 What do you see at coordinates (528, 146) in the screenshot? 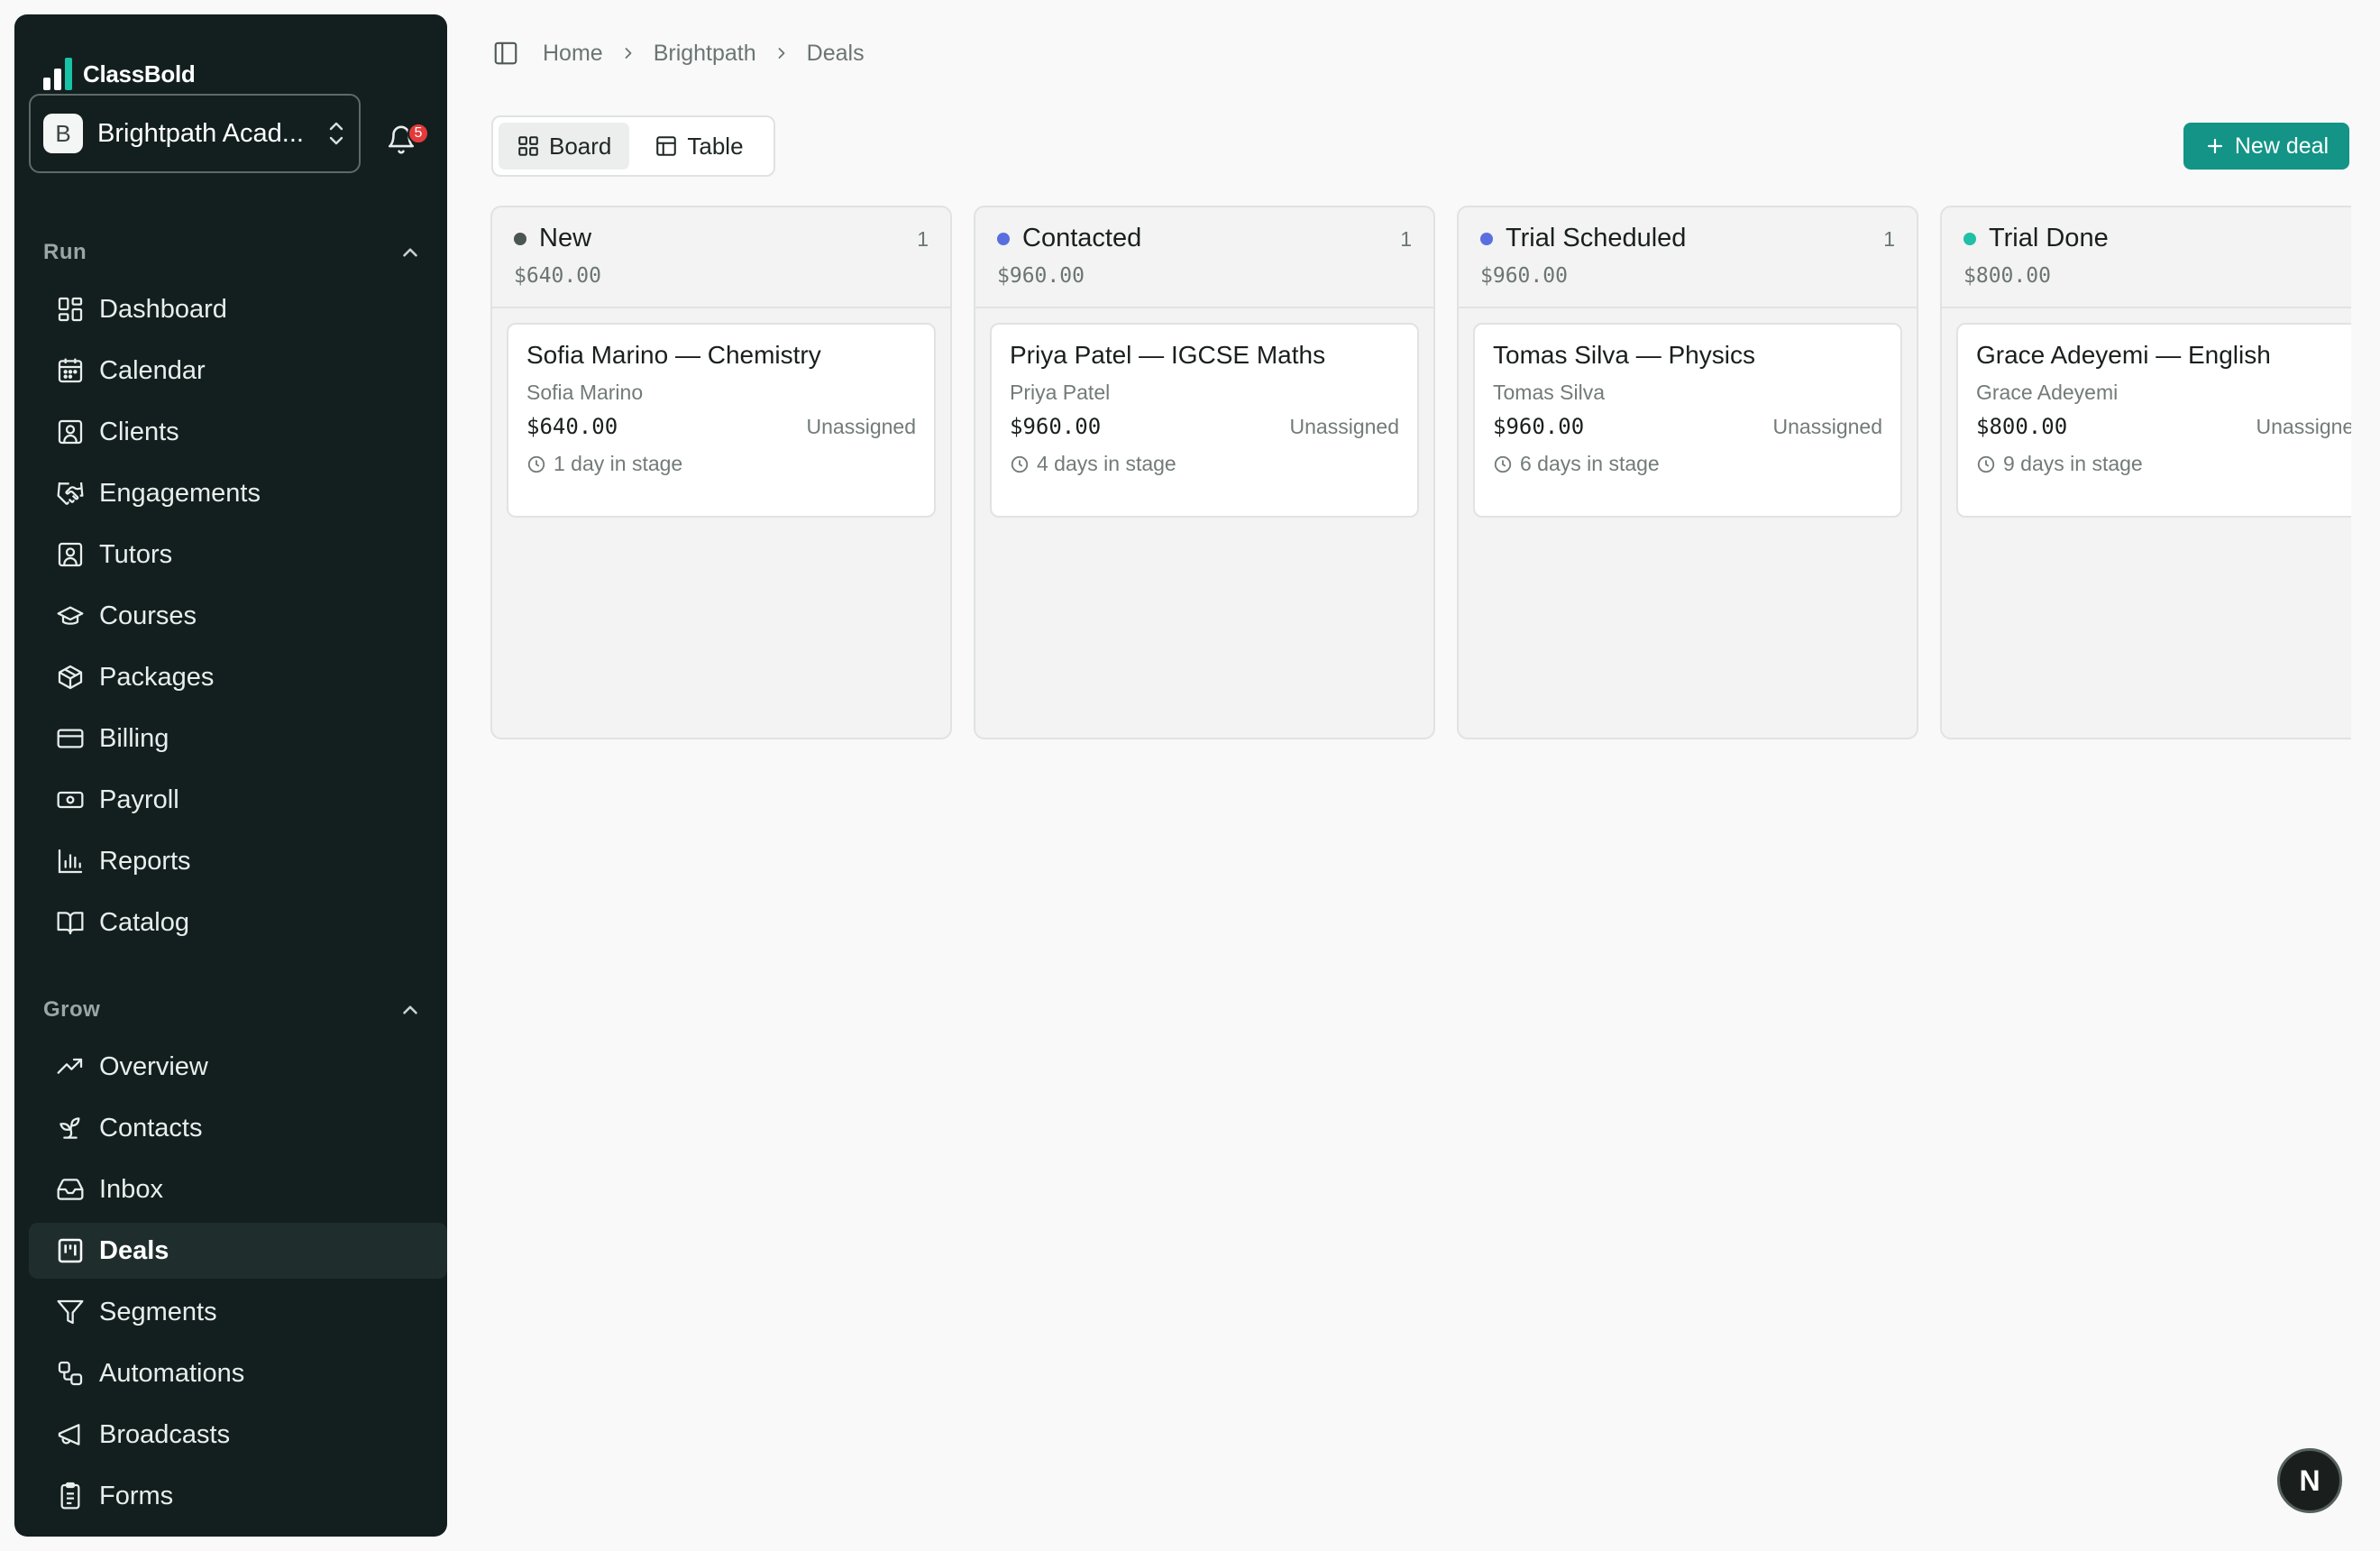
I see `board-grid-icon` at bounding box center [528, 146].